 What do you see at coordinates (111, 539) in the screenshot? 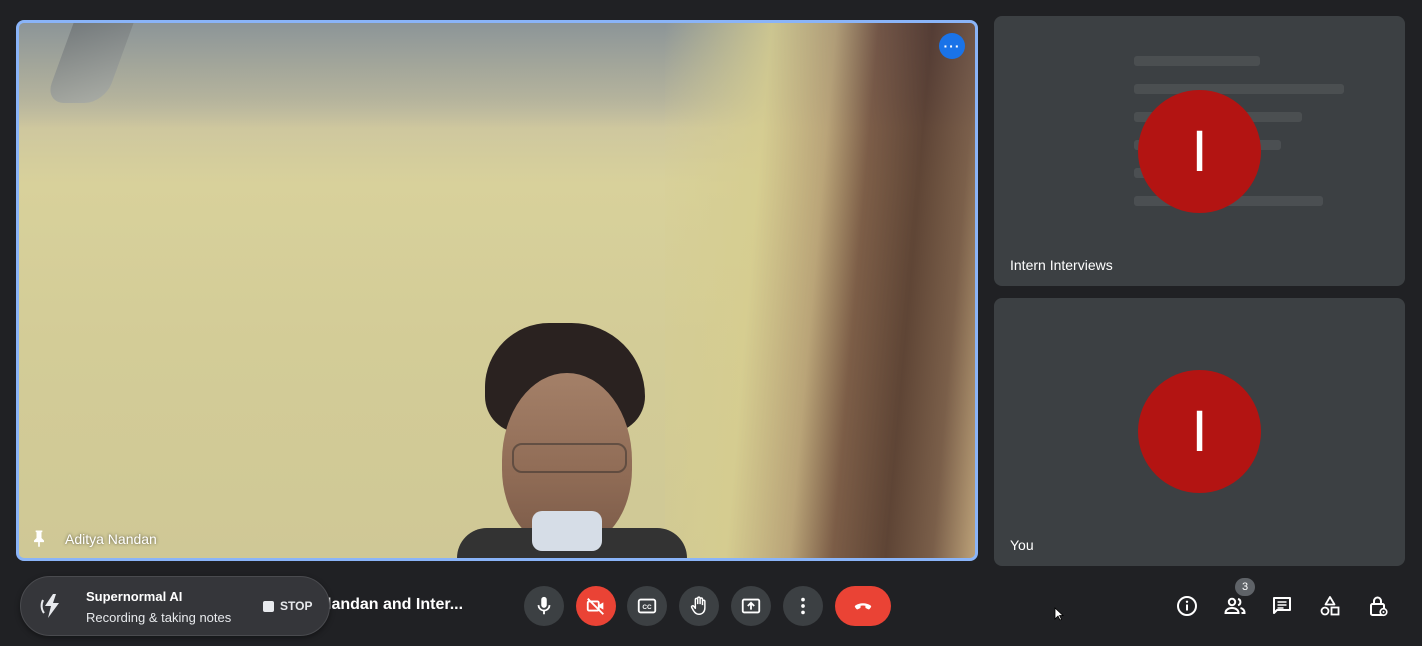
I see `main-participant-name: Aditya Nandan` at bounding box center [111, 539].